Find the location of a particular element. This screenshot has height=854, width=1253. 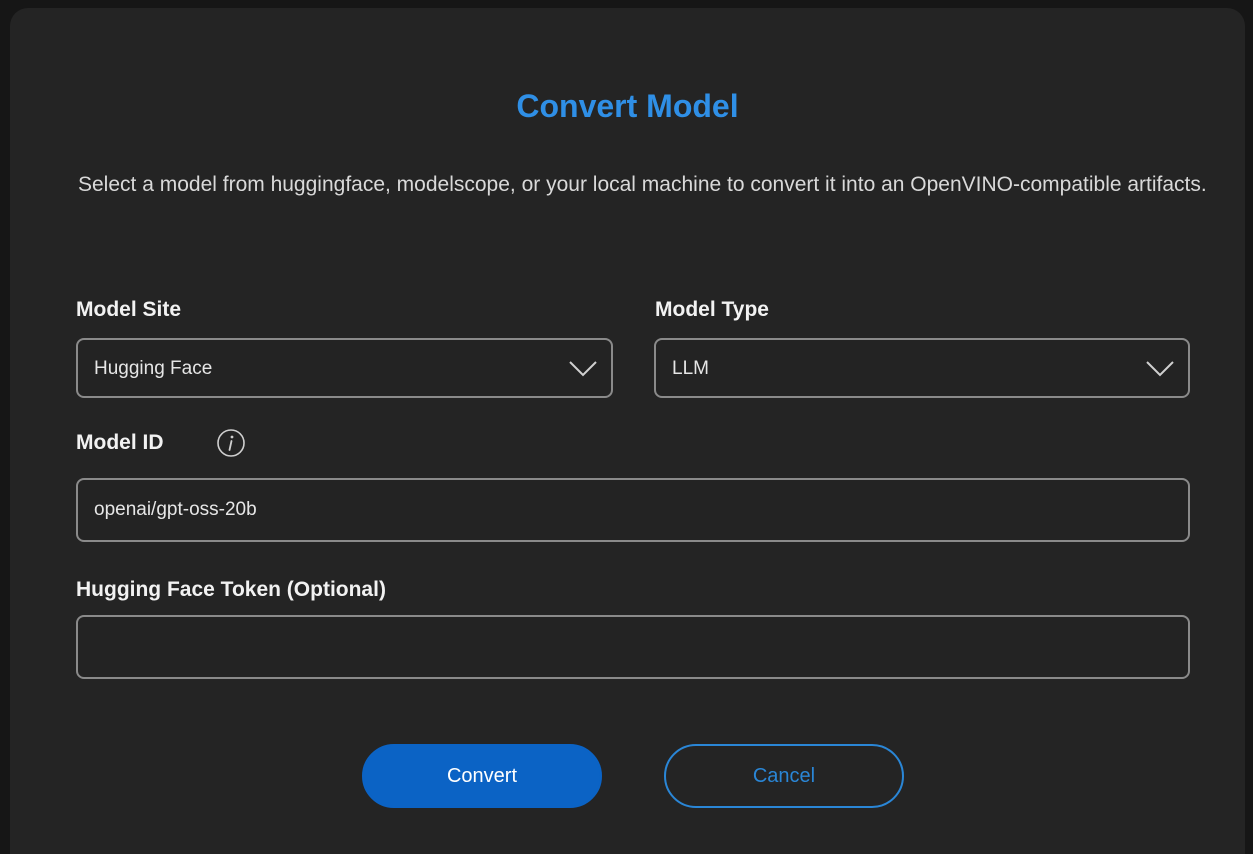

model-site-label: Model Site is located at coordinates (129, 309).